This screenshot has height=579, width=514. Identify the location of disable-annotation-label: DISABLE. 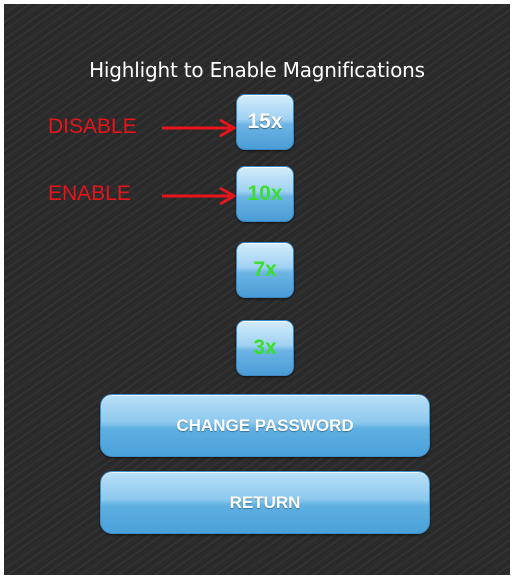
(92, 126).